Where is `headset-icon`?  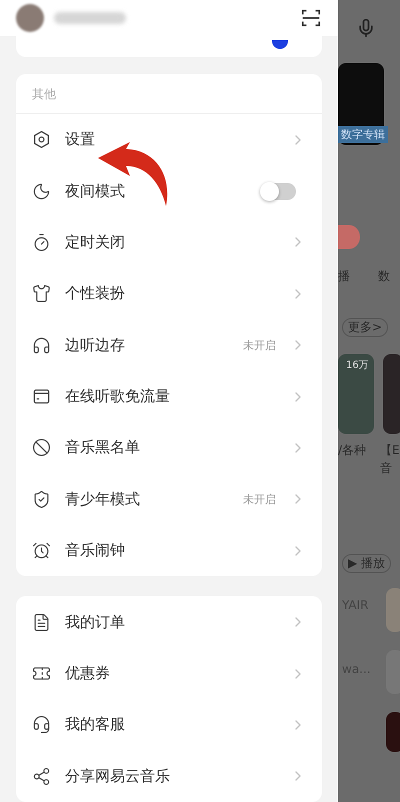 headset-icon is located at coordinates (41, 724).